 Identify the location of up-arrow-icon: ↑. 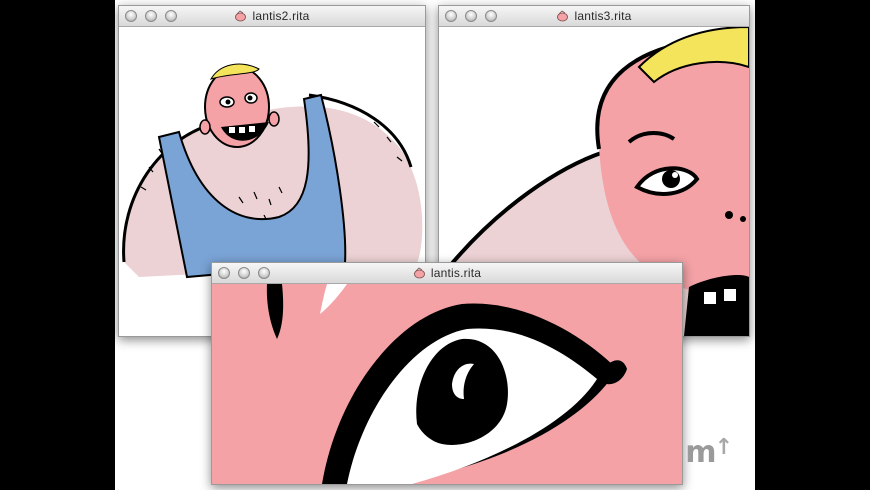
(723, 447).